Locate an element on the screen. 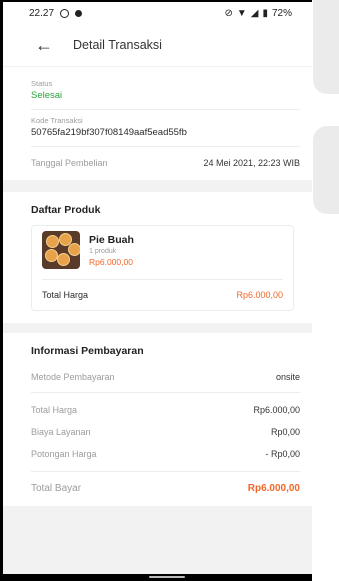 This screenshot has width=339, height=581. app-header: ← Detail Transaksi is located at coordinates (157, 45).